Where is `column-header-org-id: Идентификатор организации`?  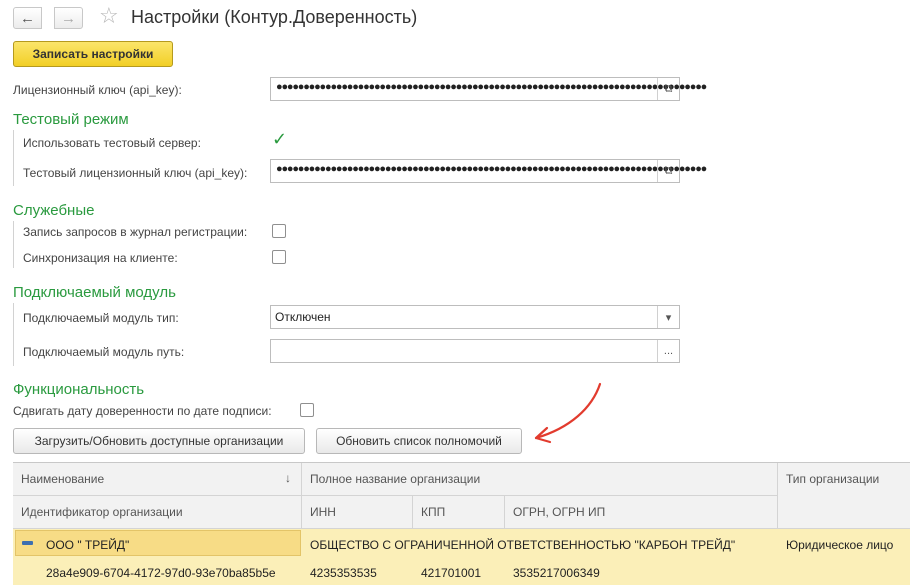
column-header-org-id: Идентификатор организации is located at coordinates (157, 512).